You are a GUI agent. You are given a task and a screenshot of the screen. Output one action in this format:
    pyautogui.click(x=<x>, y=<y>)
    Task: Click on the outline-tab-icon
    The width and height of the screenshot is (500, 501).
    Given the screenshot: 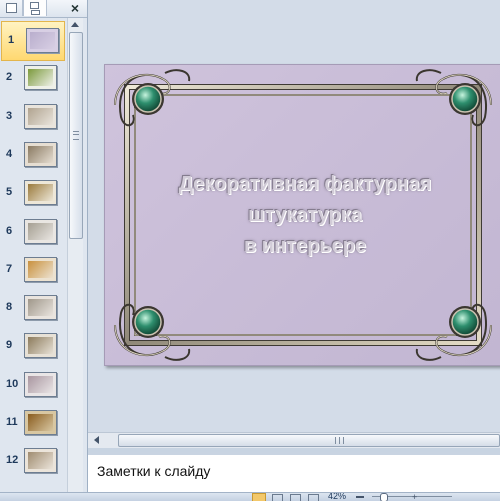 What is the action you would take?
    pyautogui.click(x=34, y=5)
    